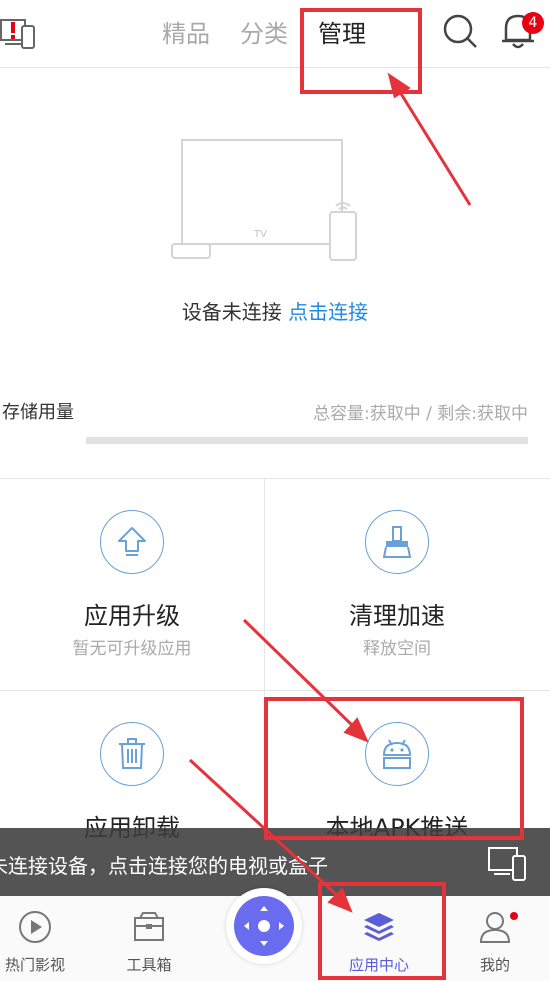 The width and height of the screenshot is (550, 981). I want to click on play-icon, so click(35, 927).